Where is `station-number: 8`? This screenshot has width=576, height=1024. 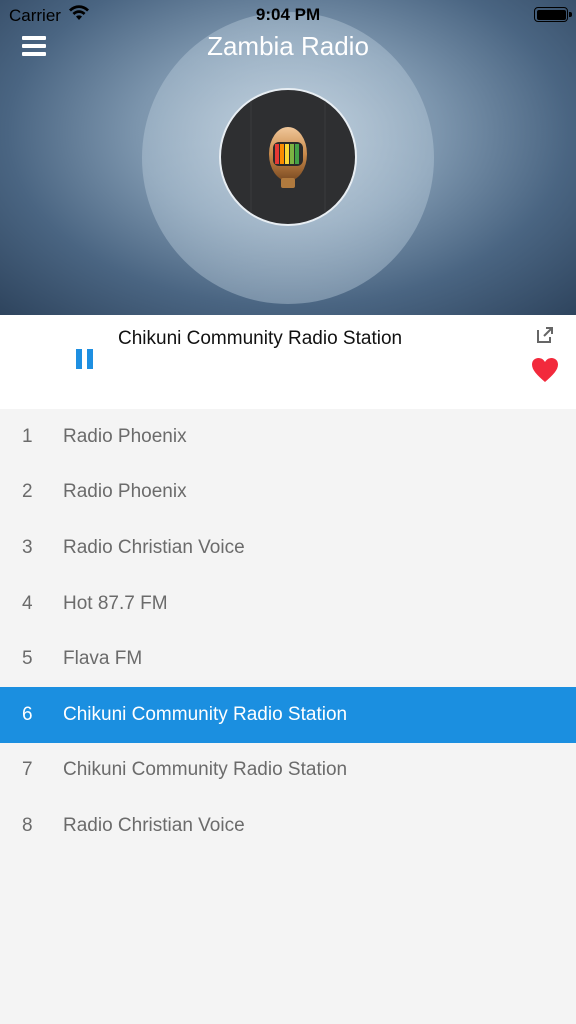 station-number: 8 is located at coordinates (27, 825).